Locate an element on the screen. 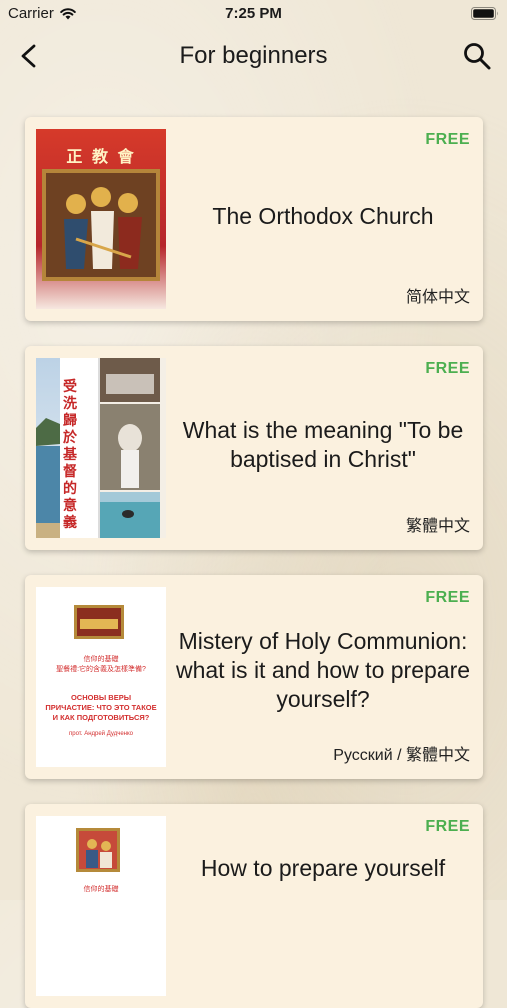 Image resolution: width=507 pixels, height=1008 pixels. book-cover: 受洗歸於基督的意義 is located at coordinates (101, 448).